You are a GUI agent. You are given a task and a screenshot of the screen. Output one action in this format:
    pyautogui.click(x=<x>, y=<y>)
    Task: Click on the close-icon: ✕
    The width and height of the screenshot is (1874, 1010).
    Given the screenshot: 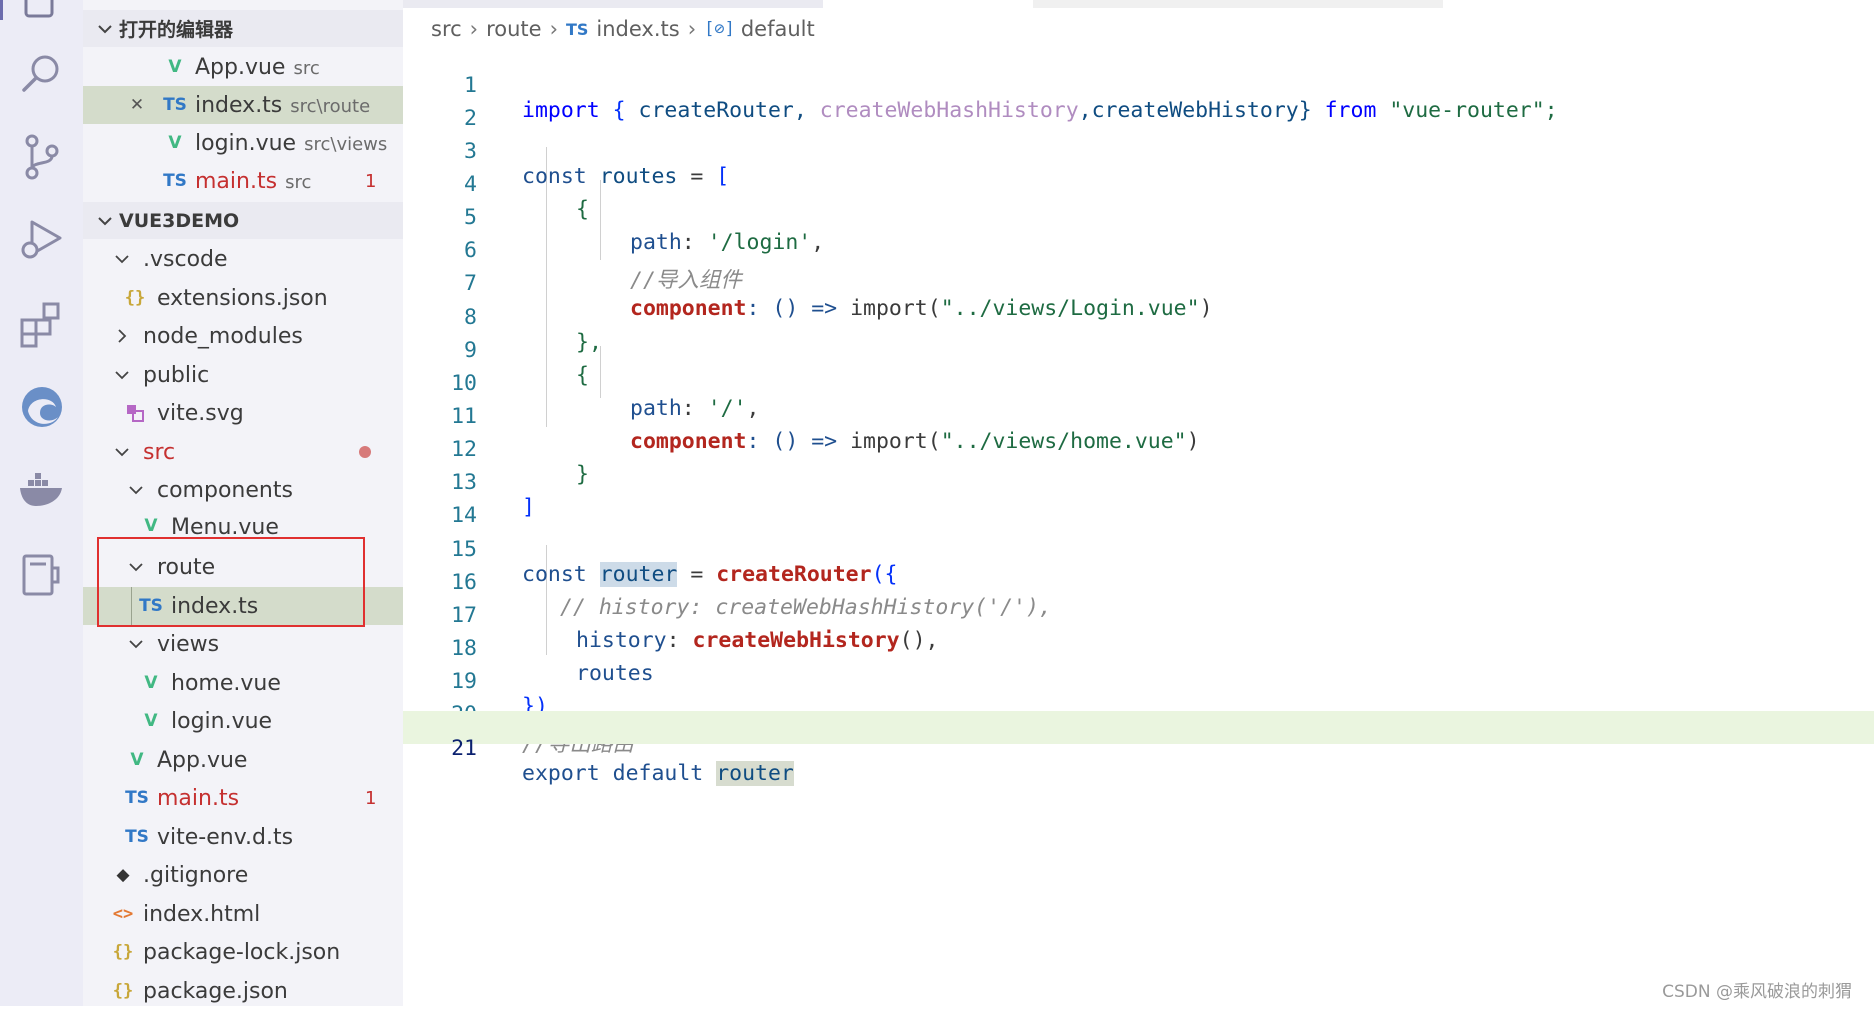 What is the action you would take?
    pyautogui.click(x=137, y=105)
    